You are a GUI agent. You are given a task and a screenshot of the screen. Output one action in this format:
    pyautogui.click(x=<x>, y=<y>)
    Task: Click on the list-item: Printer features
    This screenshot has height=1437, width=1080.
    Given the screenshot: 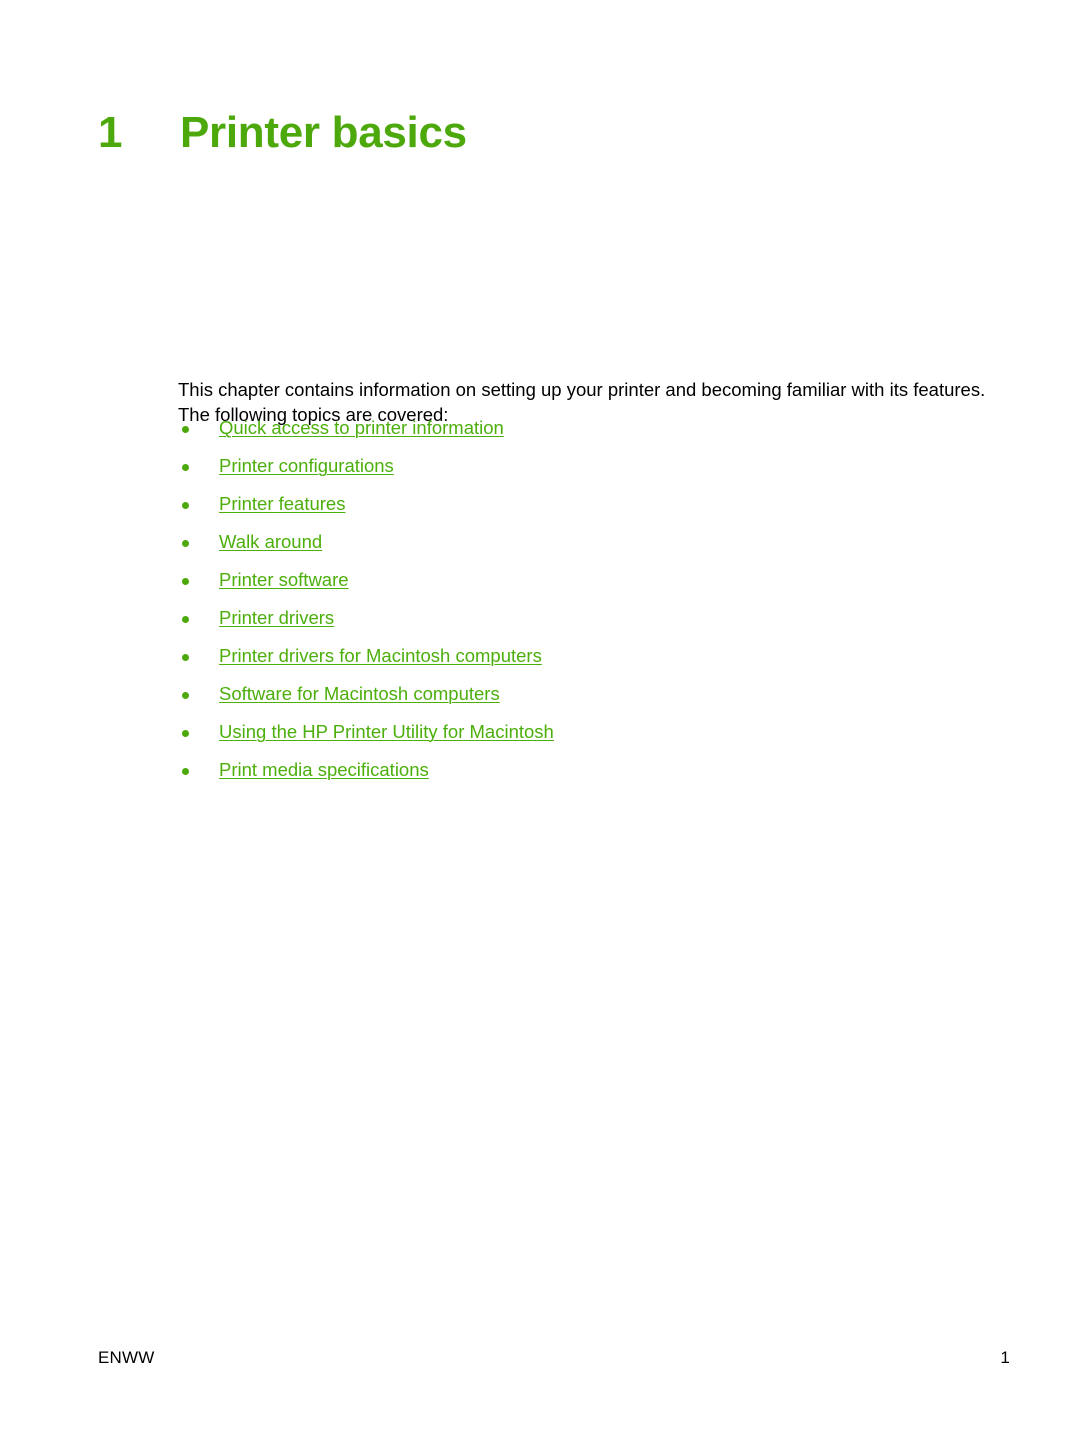 What is the action you would take?
    pyautogui.click(x=593, y=512)
    